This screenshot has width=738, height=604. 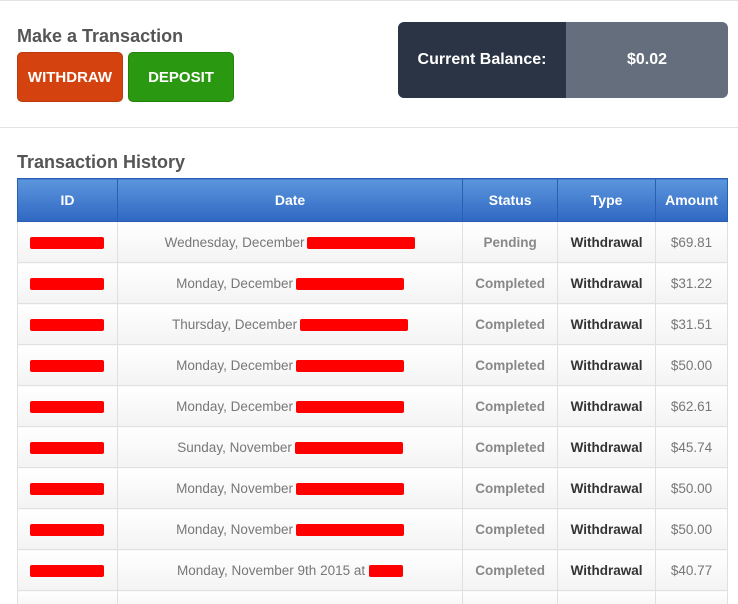 I want to click on make-transaction-title: Make a Transaction, so click(x=100, y=36).